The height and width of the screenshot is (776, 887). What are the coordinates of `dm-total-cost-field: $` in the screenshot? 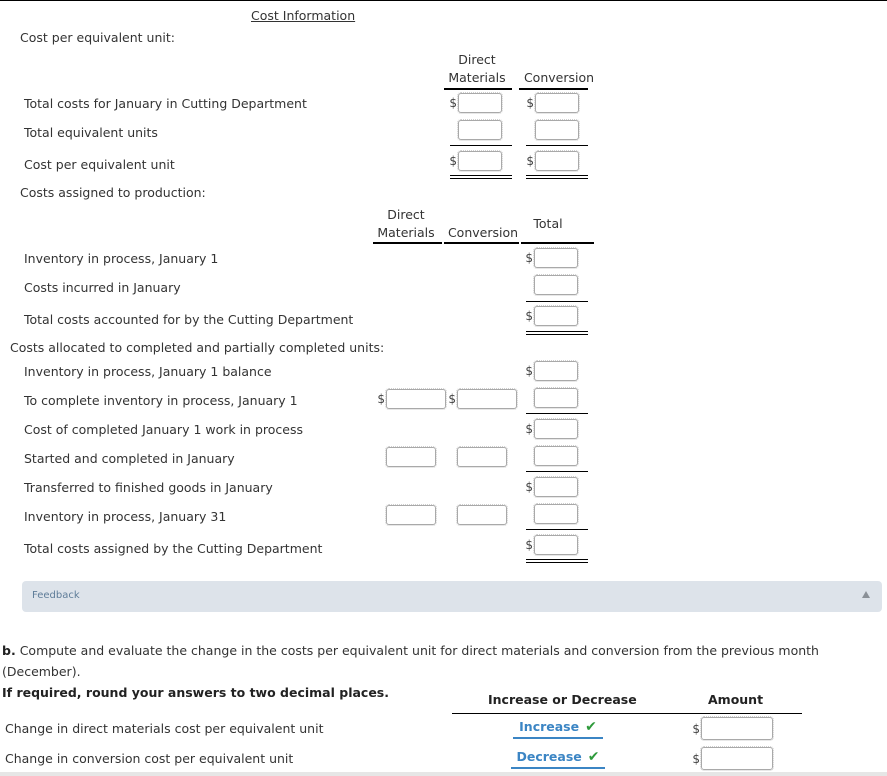 It's located at (476, 103).